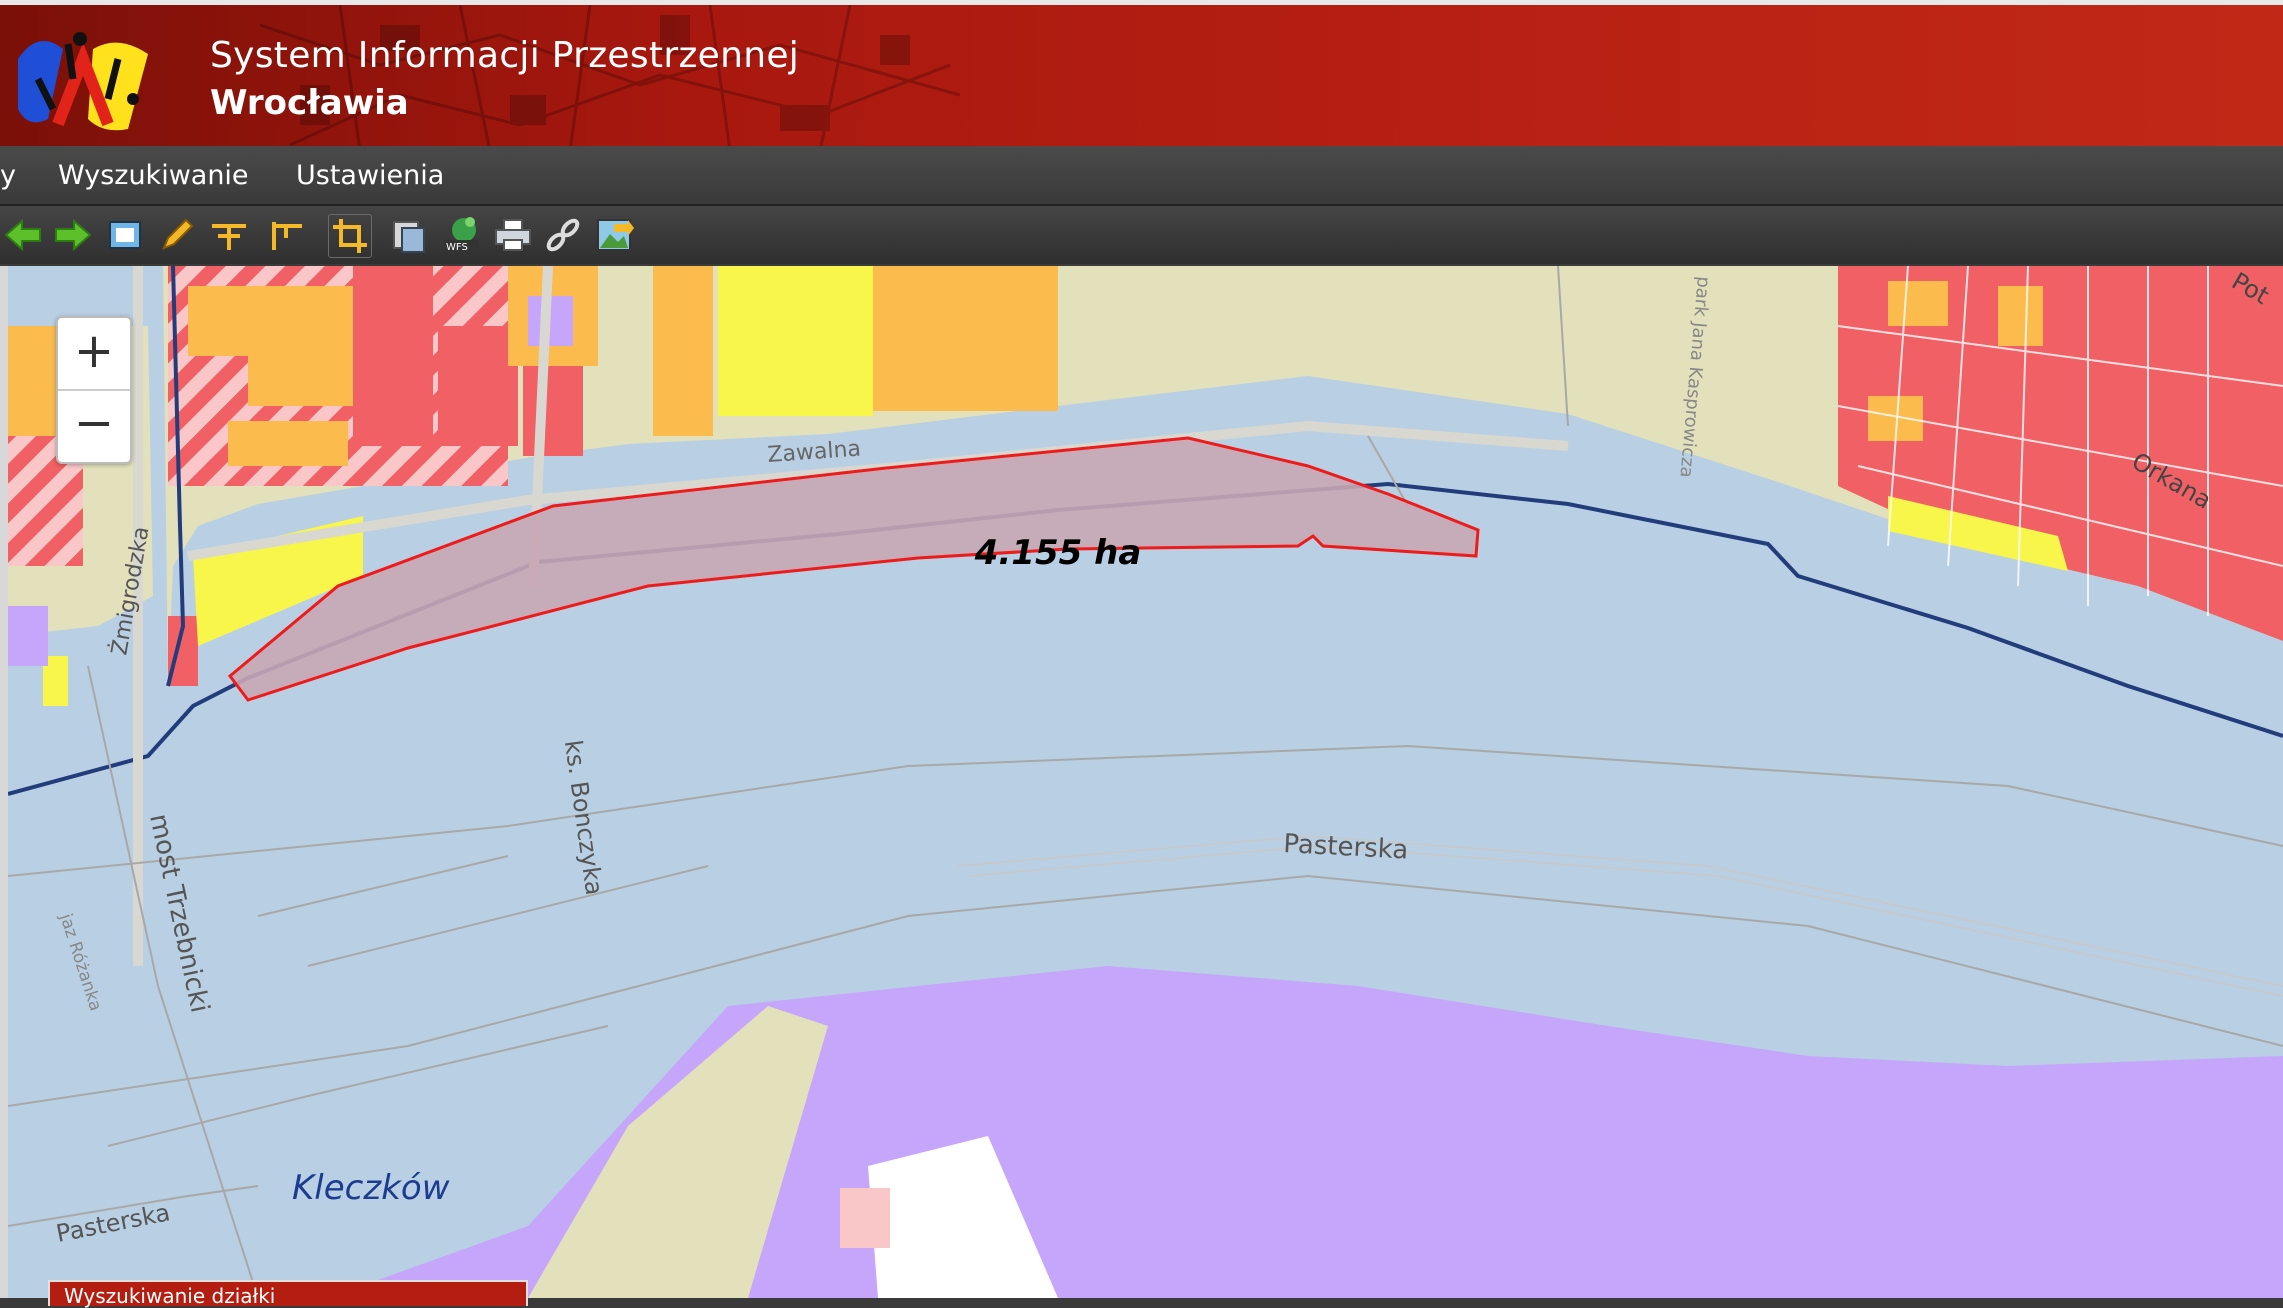 This screenshot has width=2283, height=1308. What do you see at coordinates (1141, 235) in the screenshot?
I see `map-toolbar: WFS` at bounding box center [1141, 235].